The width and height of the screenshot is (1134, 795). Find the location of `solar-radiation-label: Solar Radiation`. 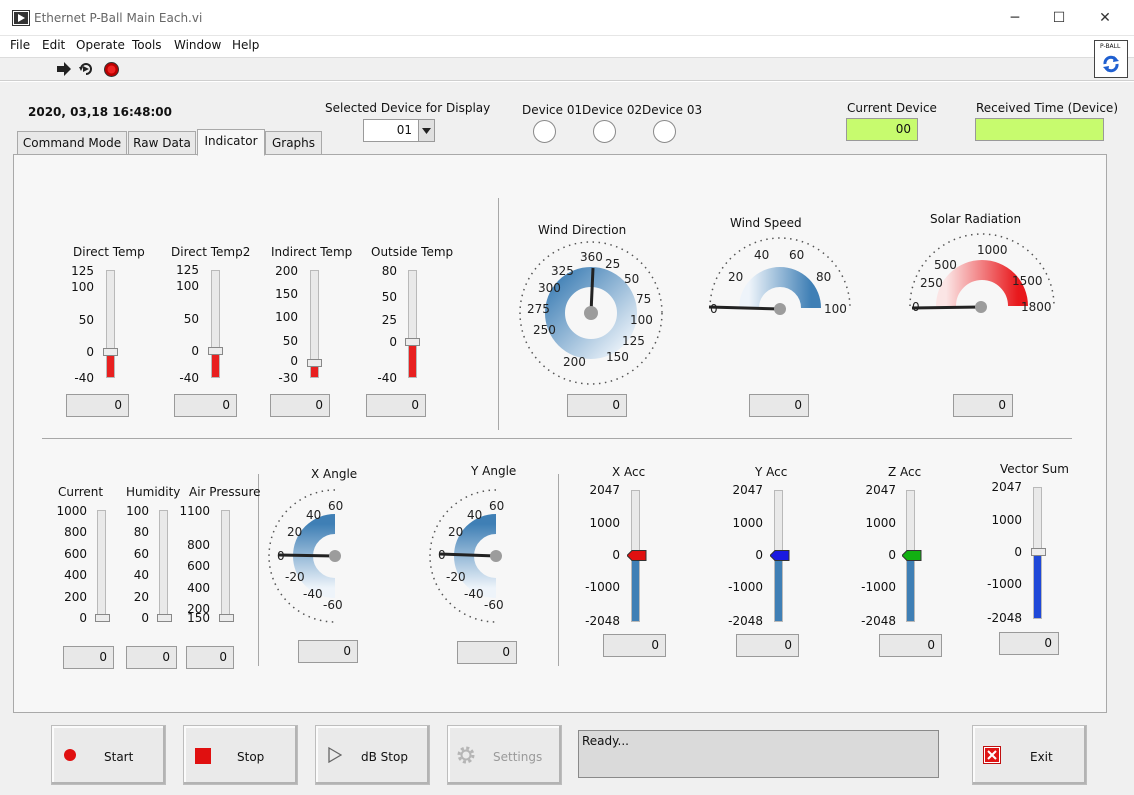

solar-radiation-label: Solar Radiation is located at coordinates (976, 219).